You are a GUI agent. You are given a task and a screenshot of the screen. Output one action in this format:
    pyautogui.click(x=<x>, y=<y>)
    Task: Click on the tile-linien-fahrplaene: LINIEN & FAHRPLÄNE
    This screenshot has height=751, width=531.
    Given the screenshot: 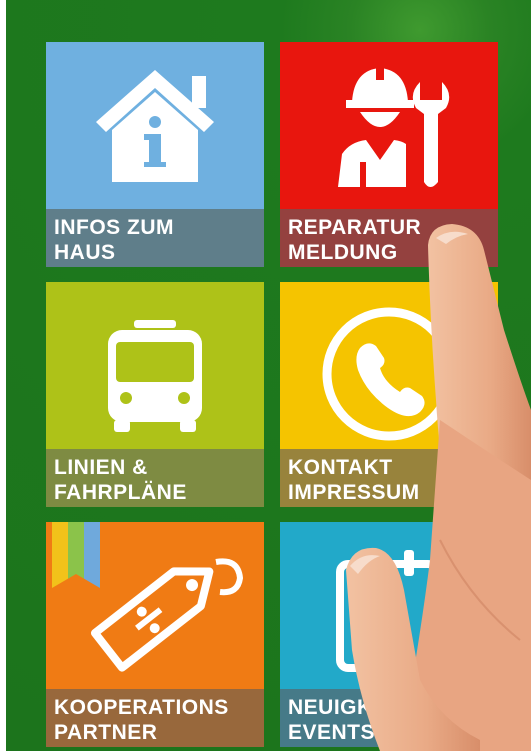 What is the action you would take?
    pyautogui.click(x=155, y=394)
    